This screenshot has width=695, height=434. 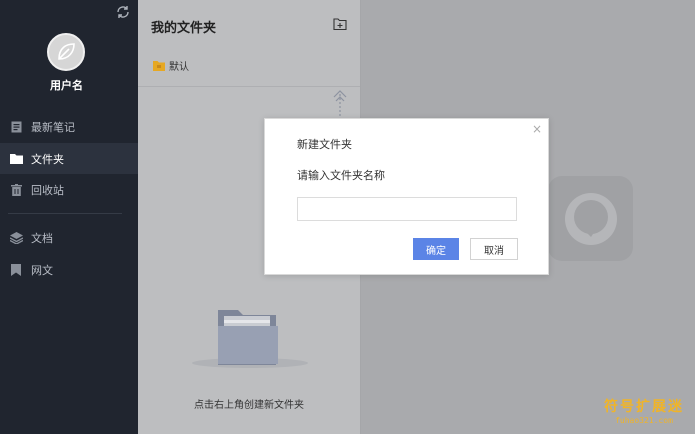 I want to click on new-folder-icon, so click(x=340, y=24).